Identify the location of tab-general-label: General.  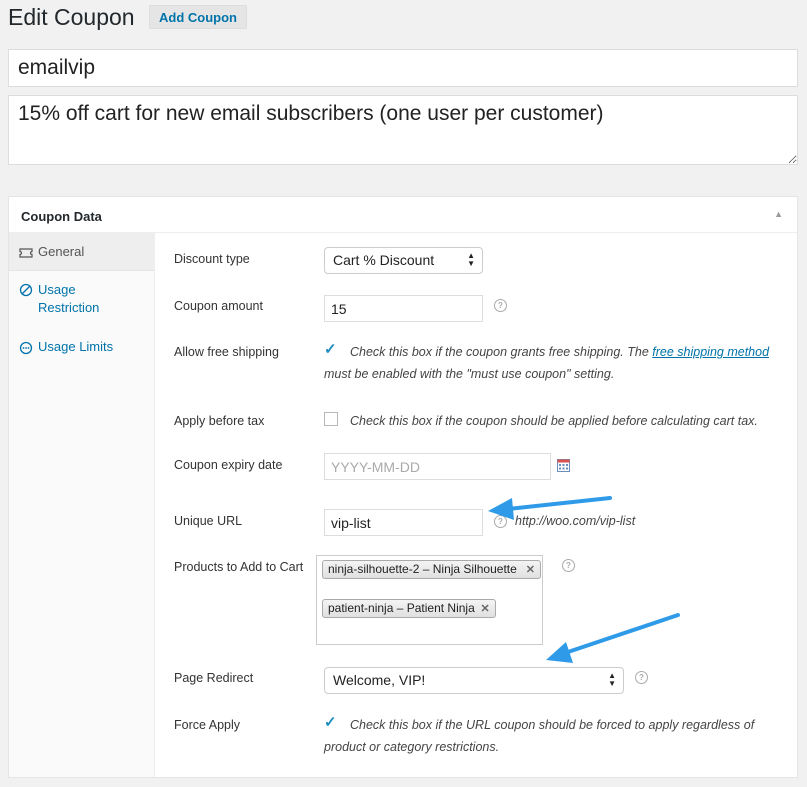
(61, 251).